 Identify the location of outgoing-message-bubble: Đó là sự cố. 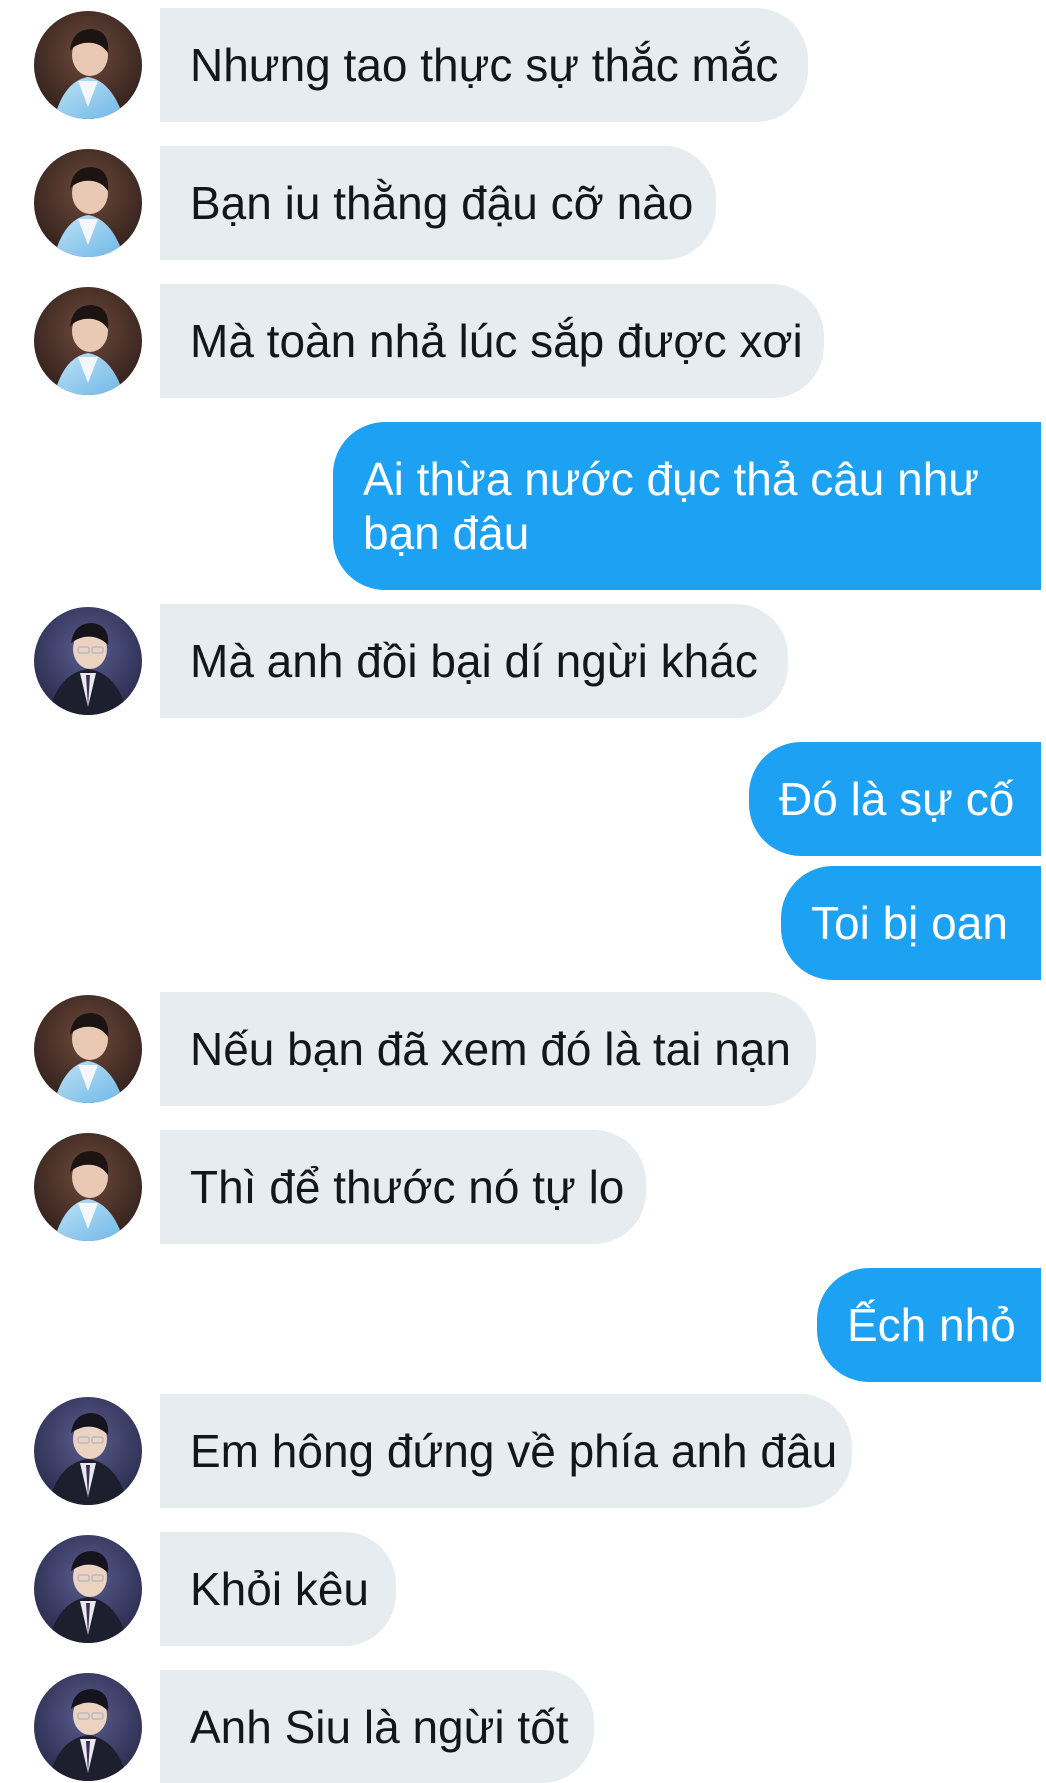
(895, 799).